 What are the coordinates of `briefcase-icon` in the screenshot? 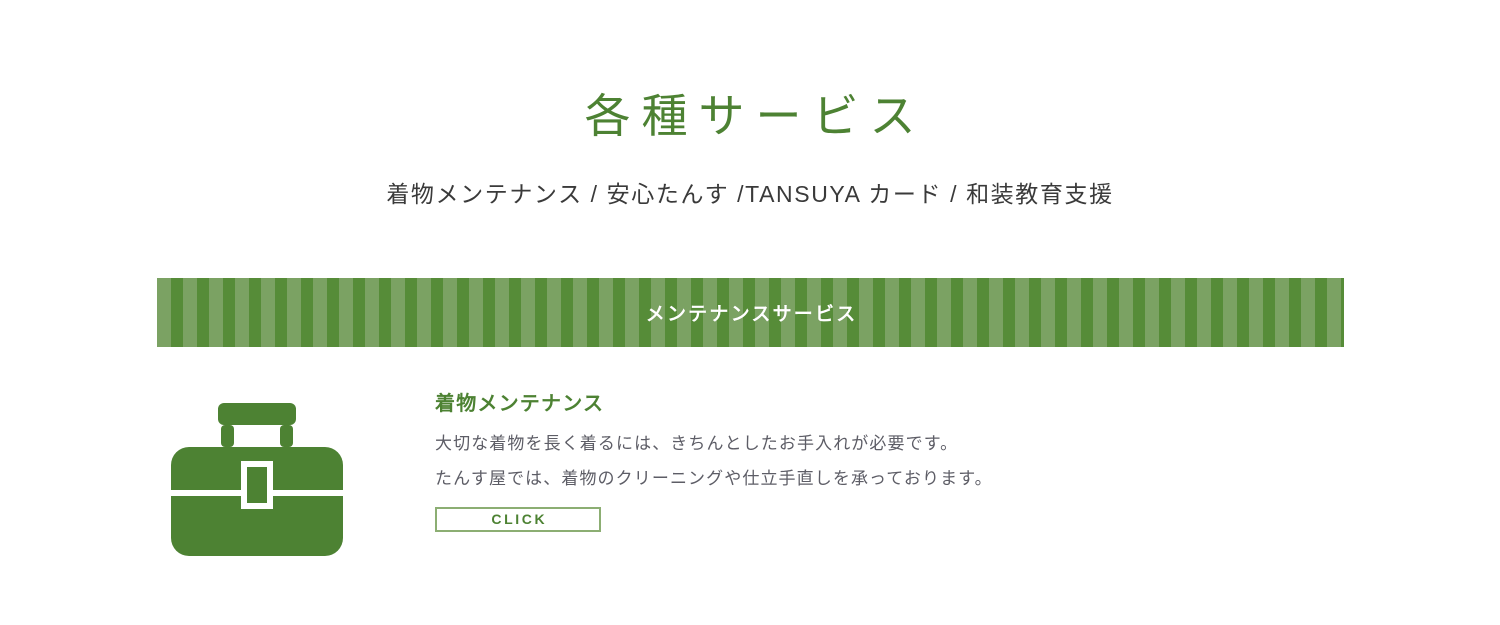 It's located at (257, 480).